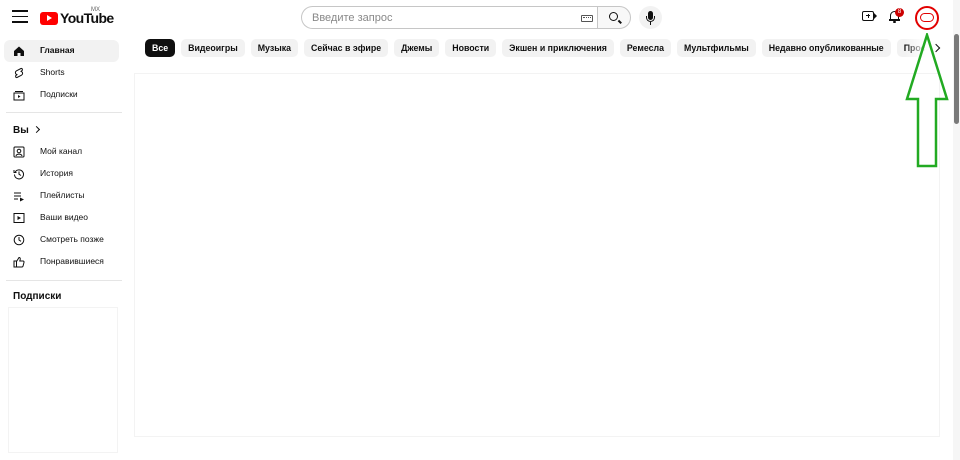 This screenshot has width=960, height=460. What do you see at coordinates (346, 48) in the screenshot?
I see `chip-3: Сейчас в эфире` at bounding box center [346, 48].